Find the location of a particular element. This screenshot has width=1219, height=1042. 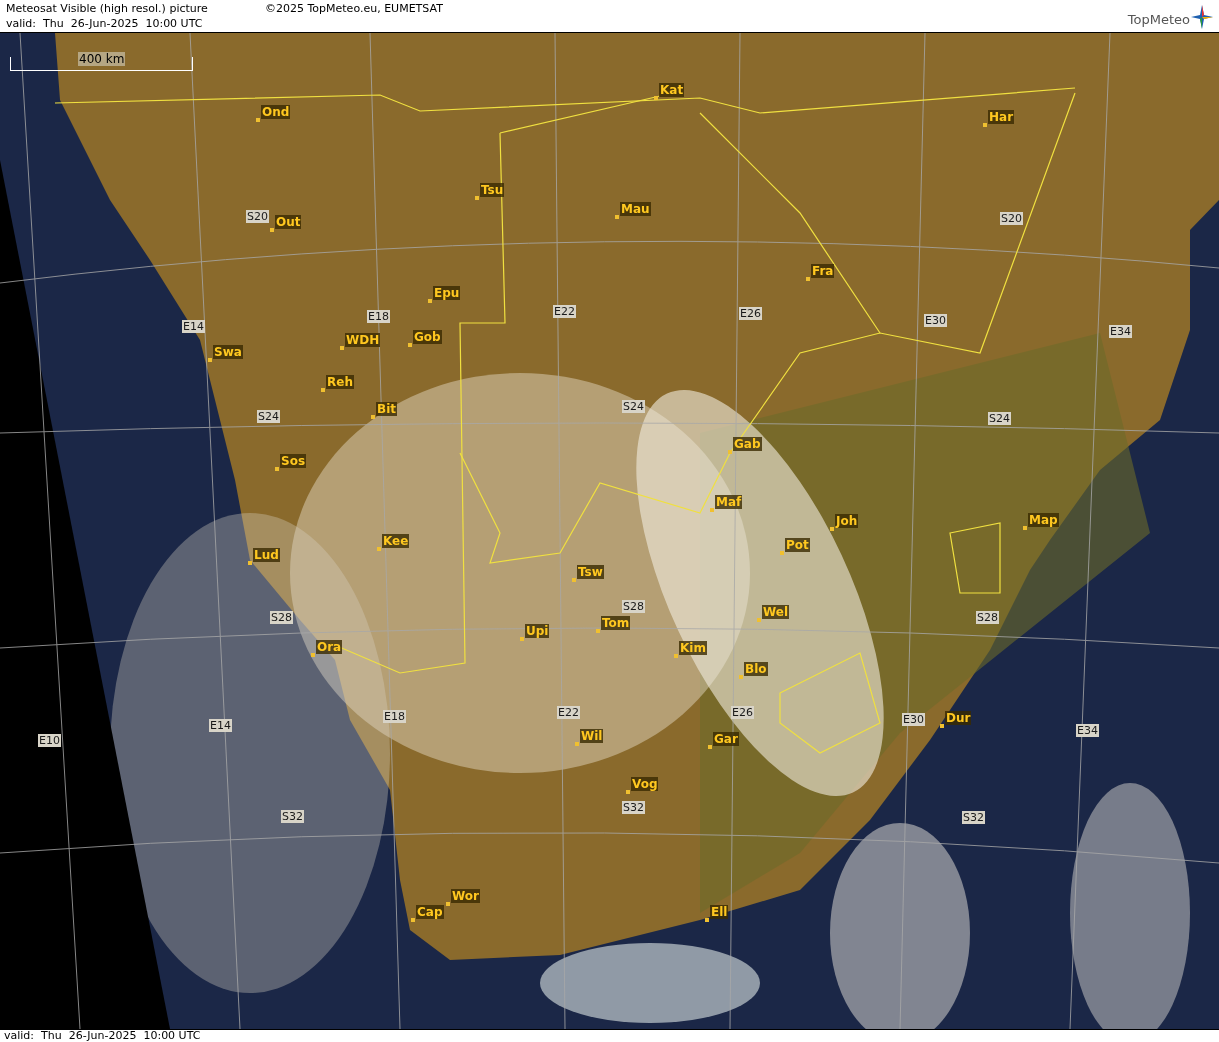

city-label: Blo is located at coordinates (756, 669).